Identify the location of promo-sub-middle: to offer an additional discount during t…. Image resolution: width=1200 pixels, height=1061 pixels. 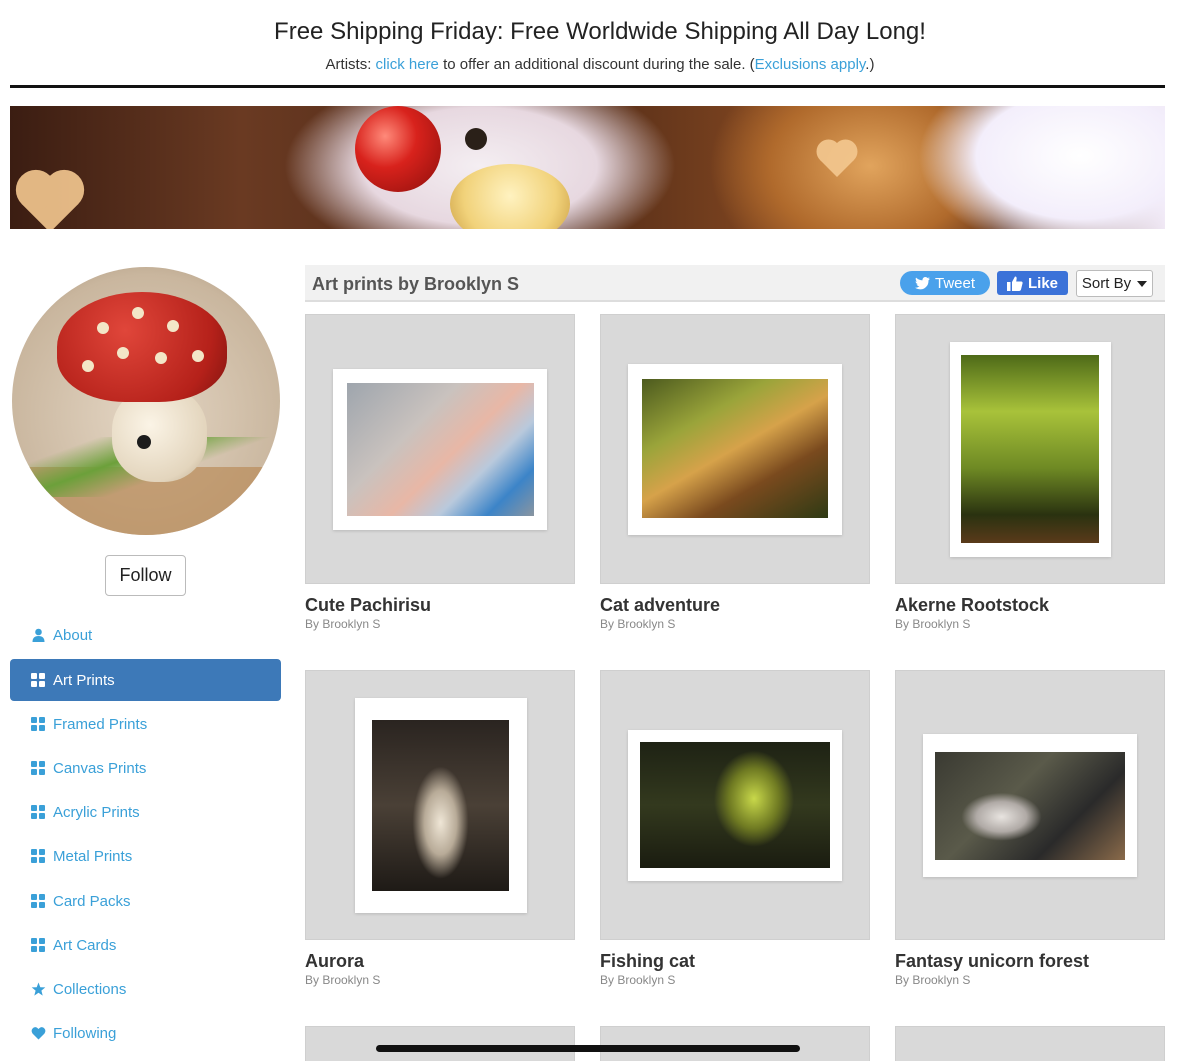
(596, 64).